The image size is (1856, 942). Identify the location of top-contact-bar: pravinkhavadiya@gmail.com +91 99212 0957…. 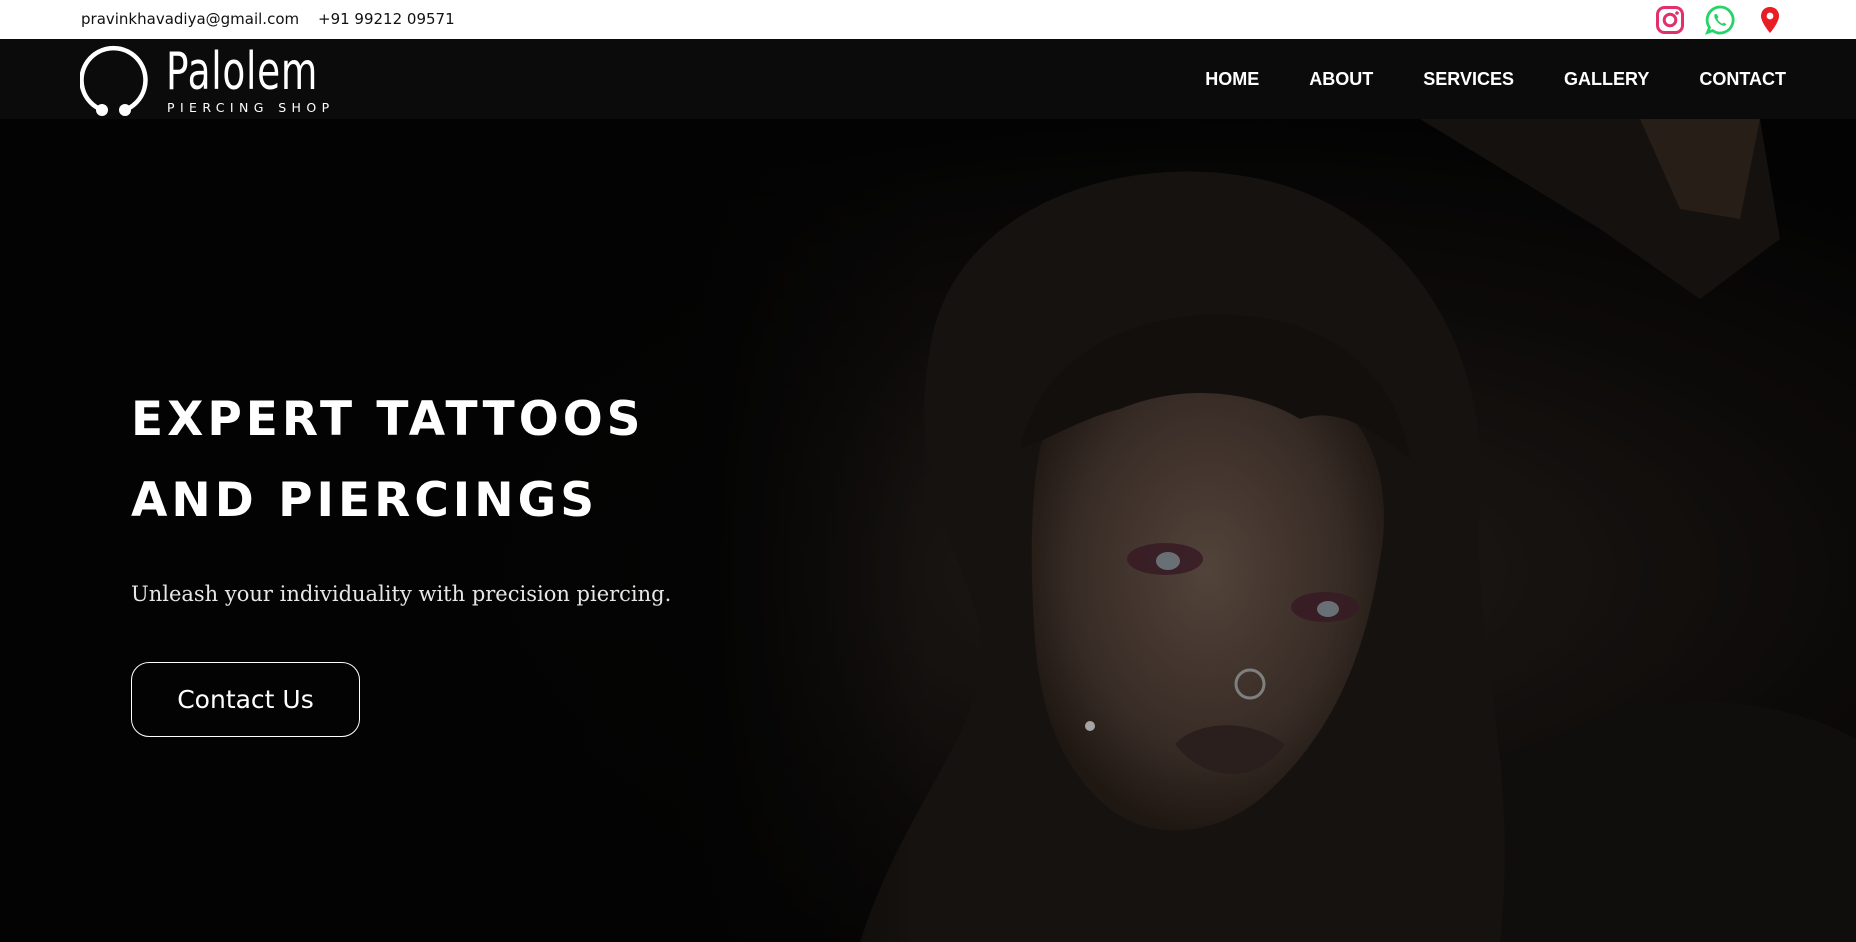
(928, 19).